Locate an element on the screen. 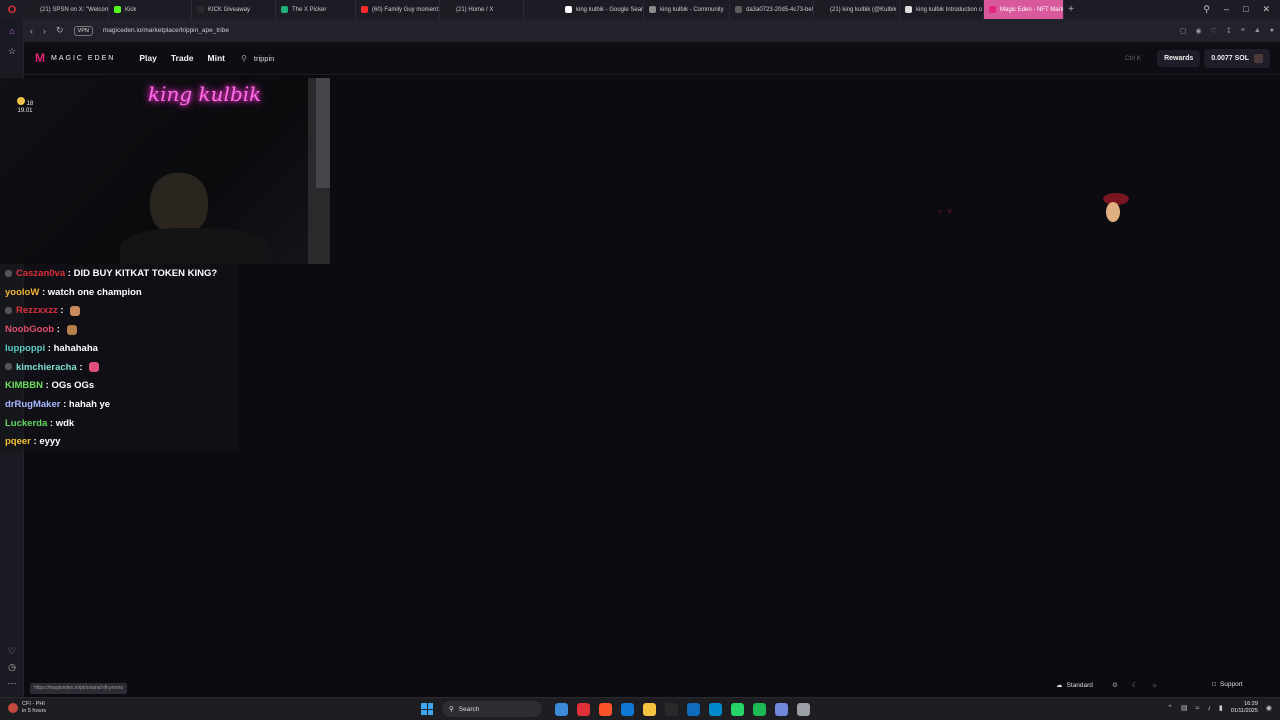 This screenshot has height=720, width=1280. favorites-heart-icon: ♡ is located at coordinates (12, 651).